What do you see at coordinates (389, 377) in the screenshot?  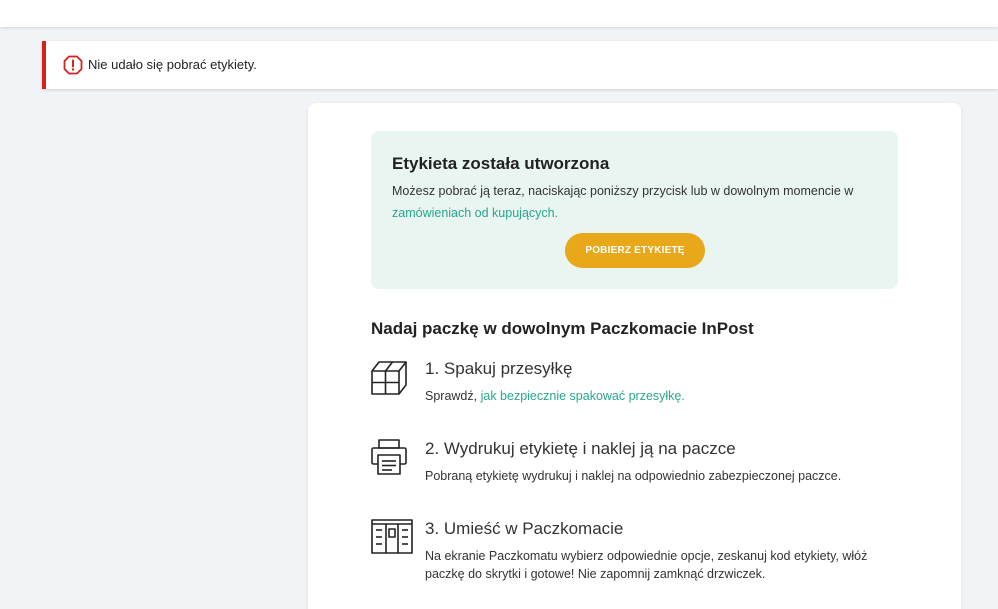 I see `box-icon` at bounding box center [389, 377].